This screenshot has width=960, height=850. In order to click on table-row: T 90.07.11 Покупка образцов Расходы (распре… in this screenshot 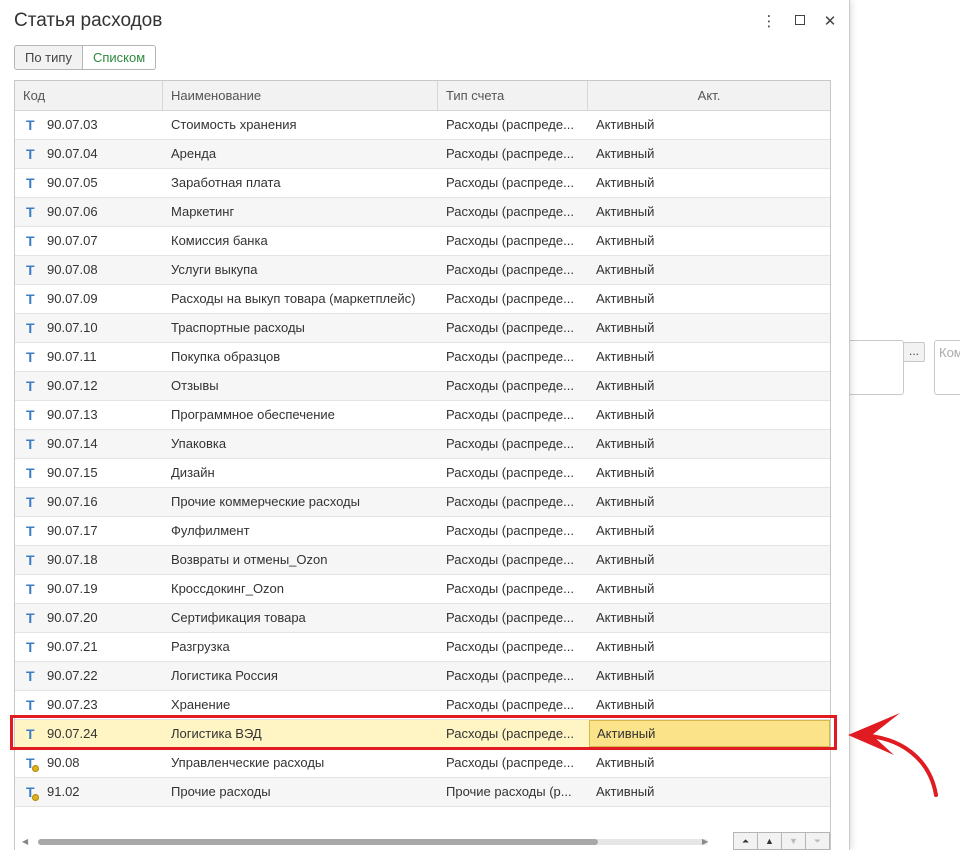, I will do `click(422, 357)`.